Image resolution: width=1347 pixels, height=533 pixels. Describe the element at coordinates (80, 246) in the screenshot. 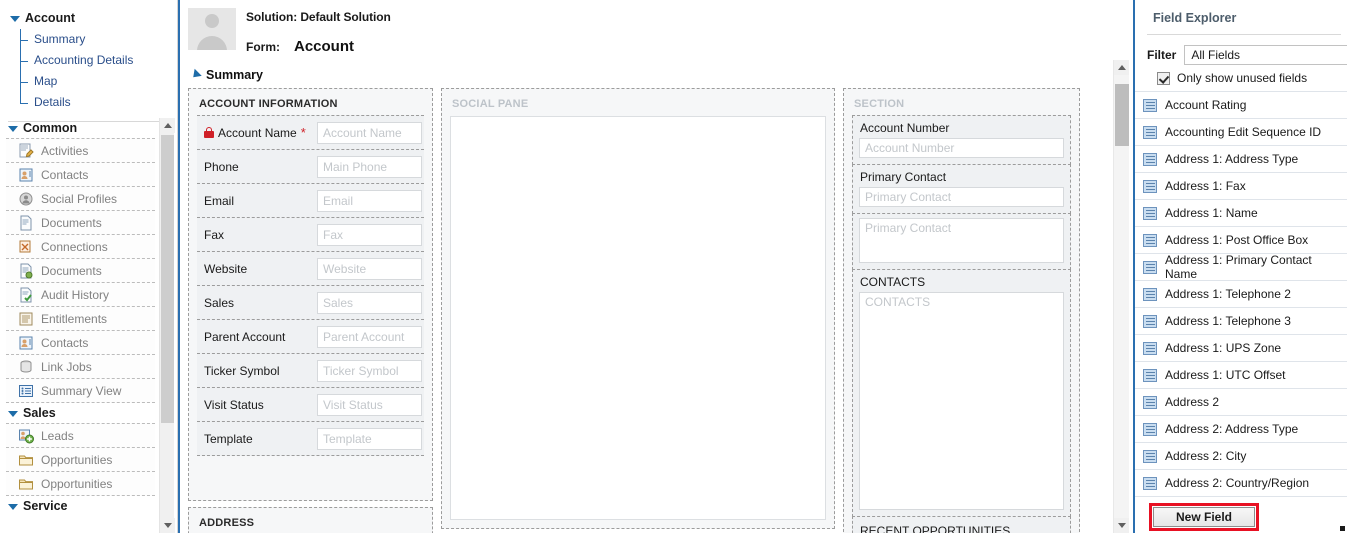

I see `sidebar-item-connections: Connections` at that location.